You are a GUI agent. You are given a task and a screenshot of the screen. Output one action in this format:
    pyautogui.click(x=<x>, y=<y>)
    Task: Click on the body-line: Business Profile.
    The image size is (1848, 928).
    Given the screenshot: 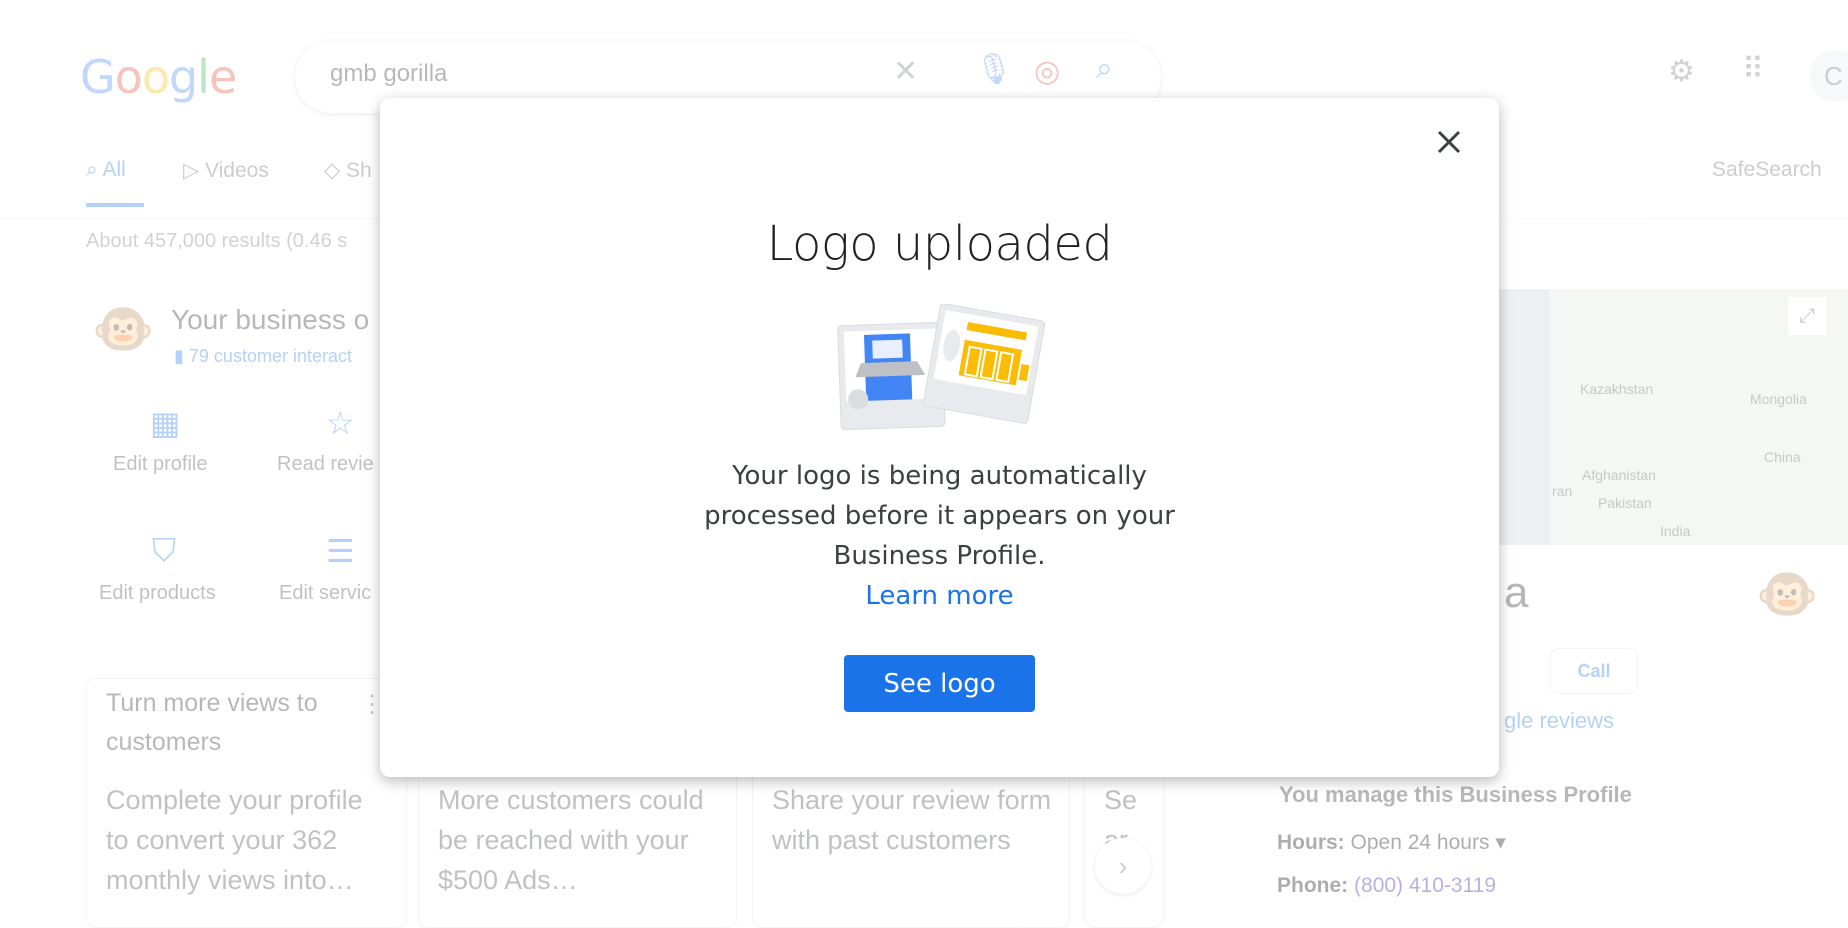 What is the action you would take?
    pyautogui.click(x=939, y=556)
    